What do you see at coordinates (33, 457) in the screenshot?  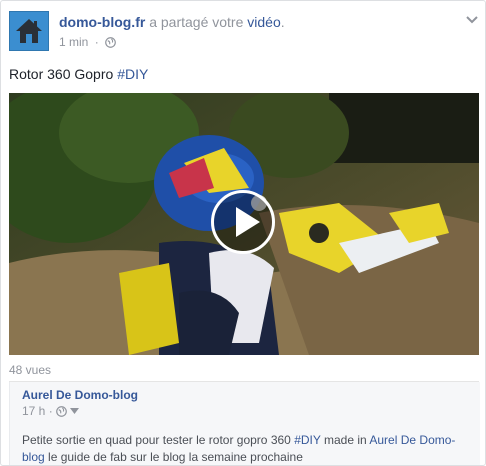 I see `mention-part2: blog` at bounding box center [33, 457].